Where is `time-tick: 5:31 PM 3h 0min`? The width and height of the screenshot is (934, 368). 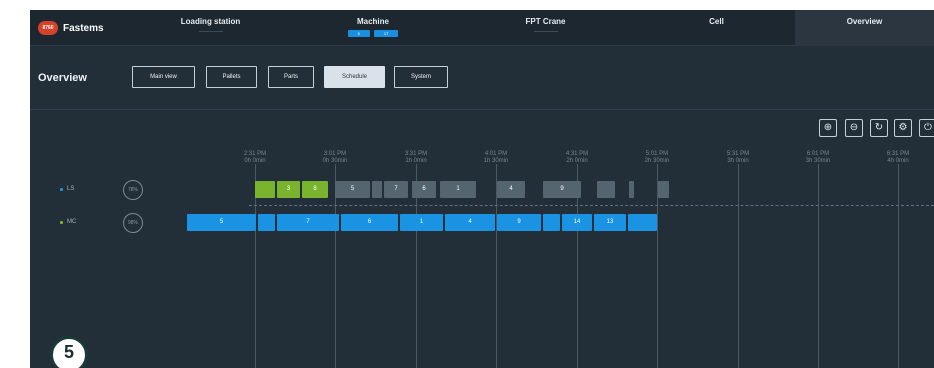 time-tick: 5:31 PM 3h 0min is located at coordinates (738, 157).